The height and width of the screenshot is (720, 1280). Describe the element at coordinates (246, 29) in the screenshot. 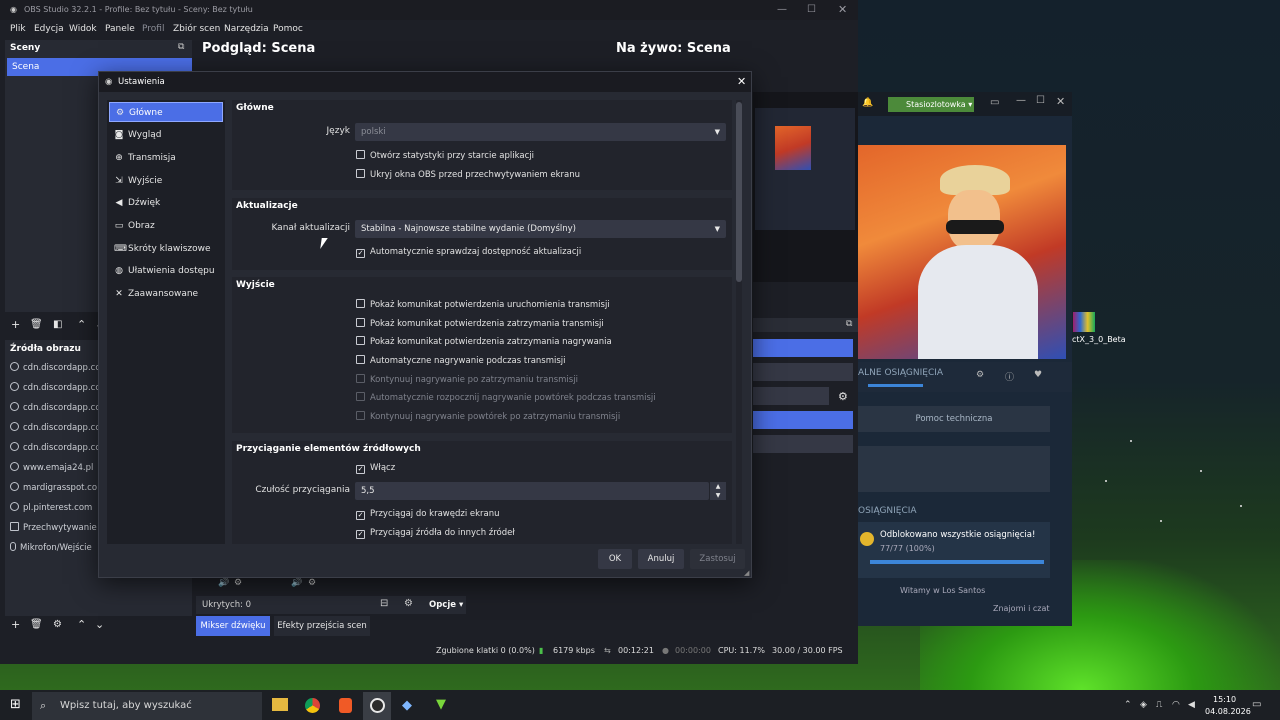

I see `menu-tools: Narzędzia` at that location.